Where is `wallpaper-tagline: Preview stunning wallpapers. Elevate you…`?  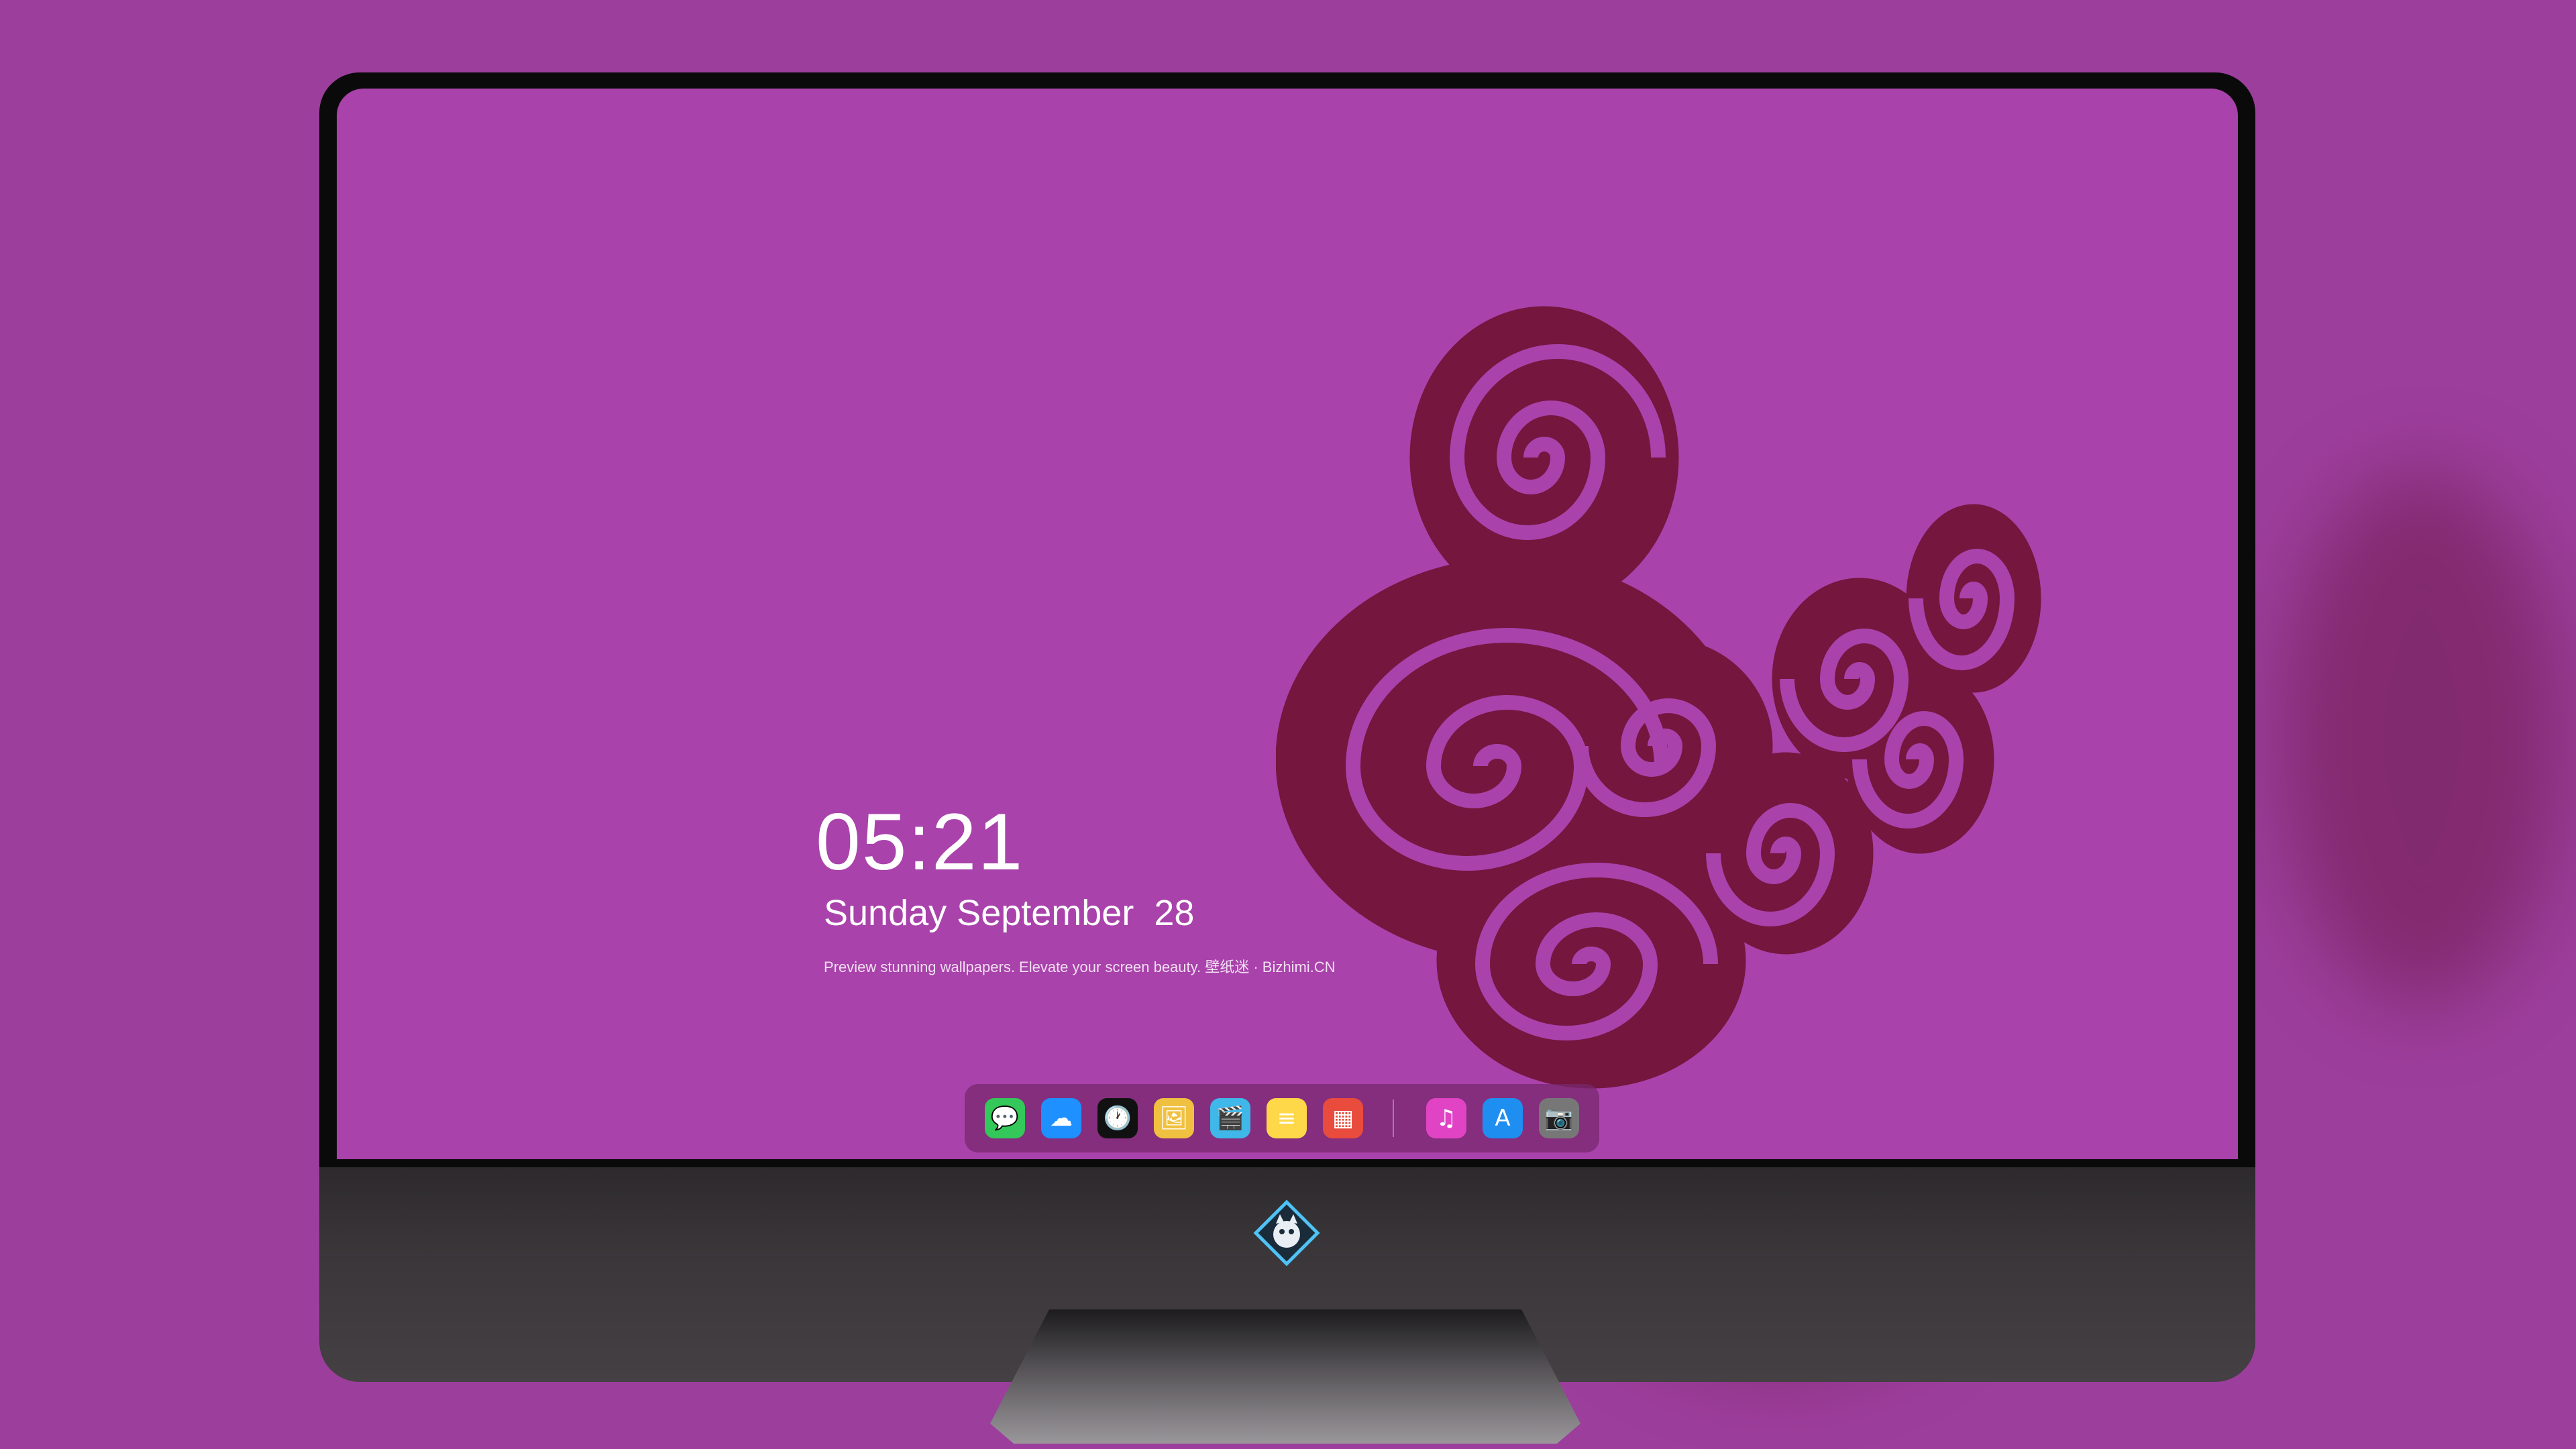
wallpaper-tagline: Preview stunning wallpapers. Elevate you… is located at coordinates (1080, 967).